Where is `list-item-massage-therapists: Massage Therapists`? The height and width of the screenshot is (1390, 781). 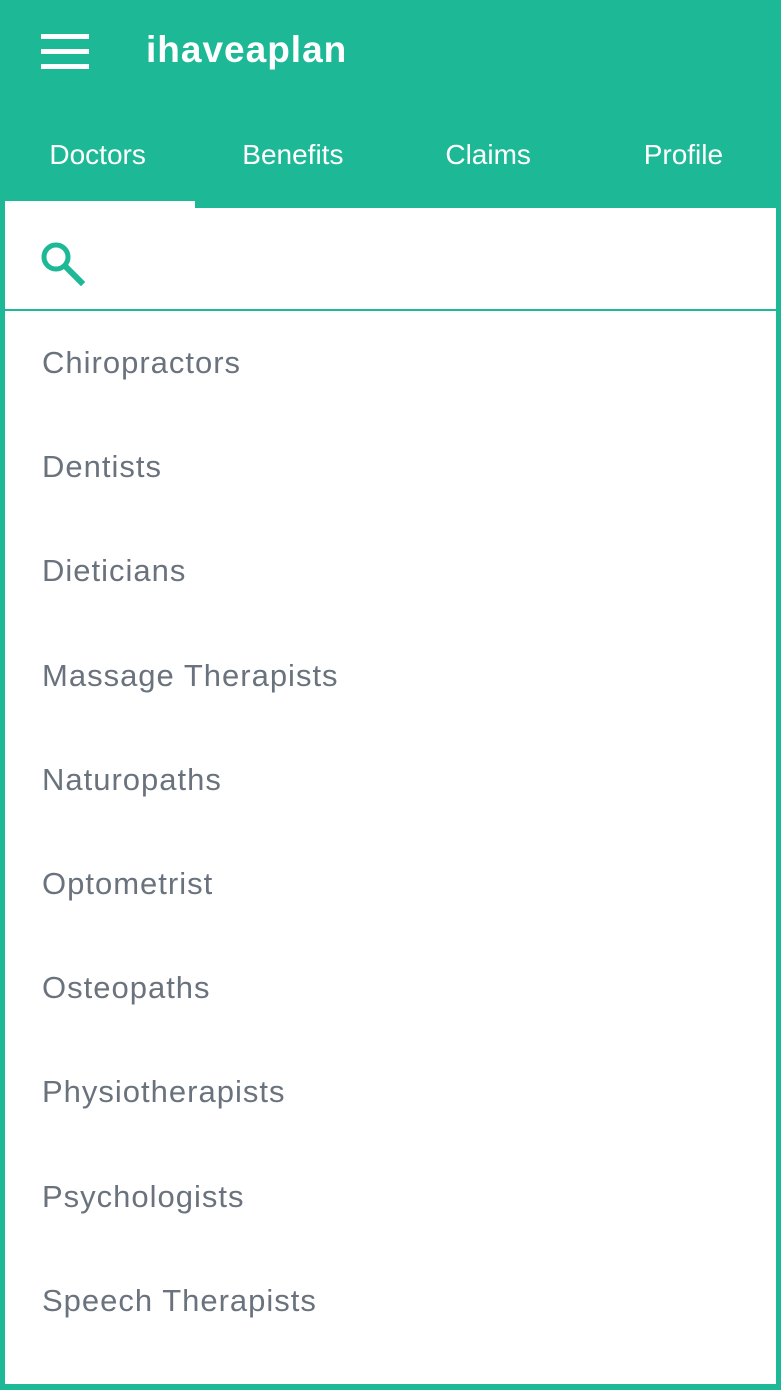 list-item-massage-therapists: Massage Therapists is located at coordinates (390, 676).